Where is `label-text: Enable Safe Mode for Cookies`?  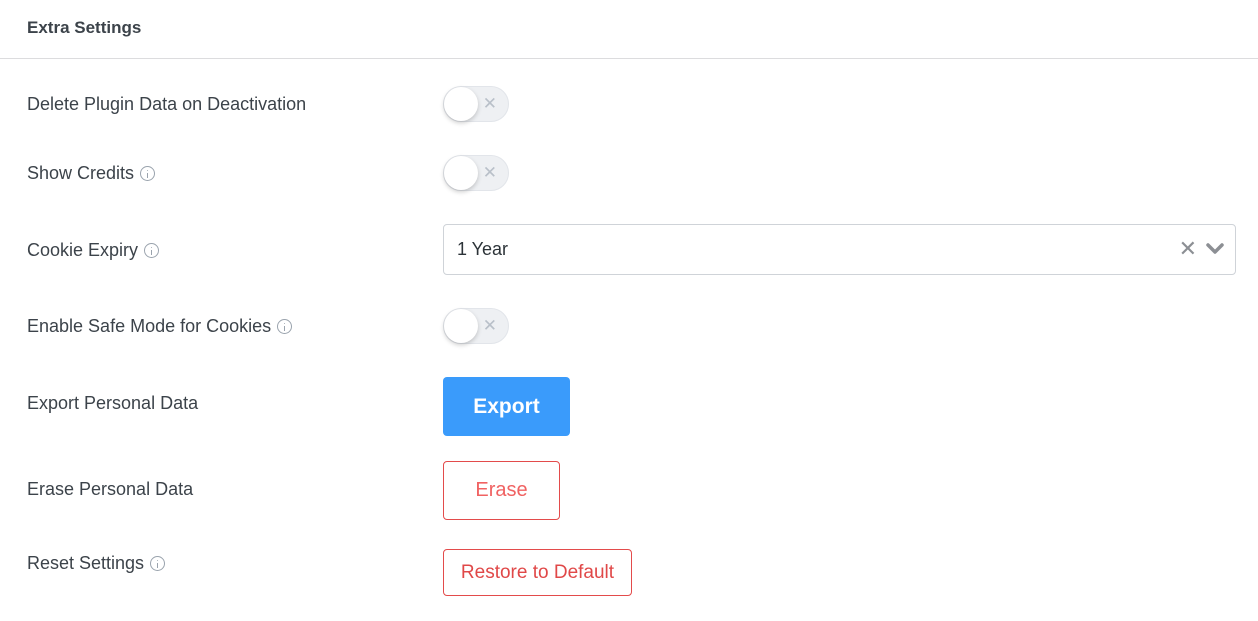
label-text: Enable Safe Mode for Cookies is located at coordinates (149, 326).